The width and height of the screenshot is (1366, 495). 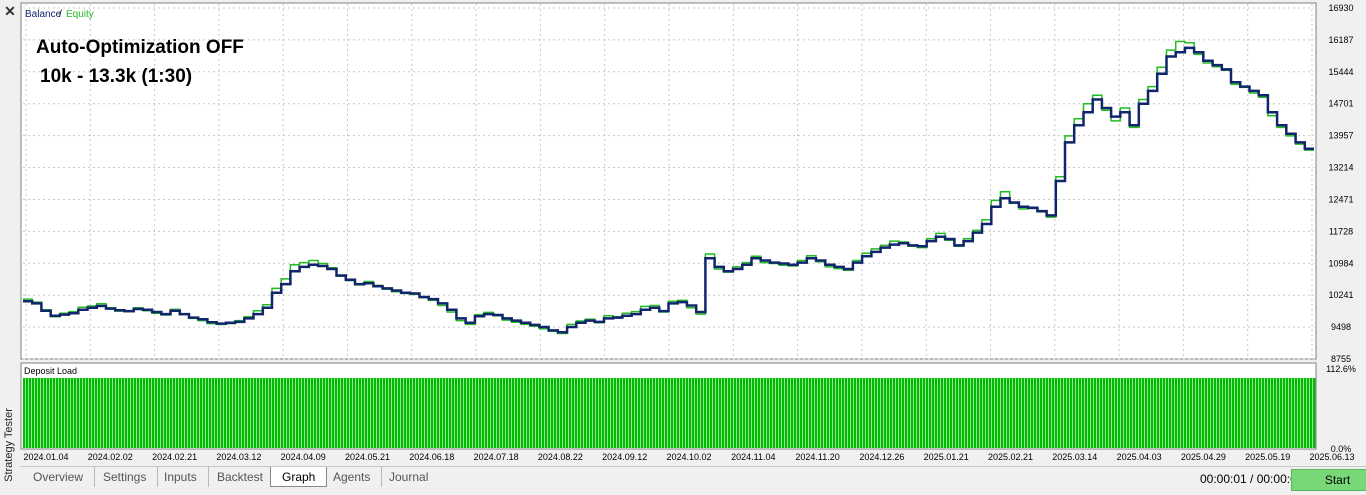 What do you see at coordinates (1331, 457) in the screenshot?
I see `x-tick-label: 2025.06.13` at bounding box center [1331, 457].